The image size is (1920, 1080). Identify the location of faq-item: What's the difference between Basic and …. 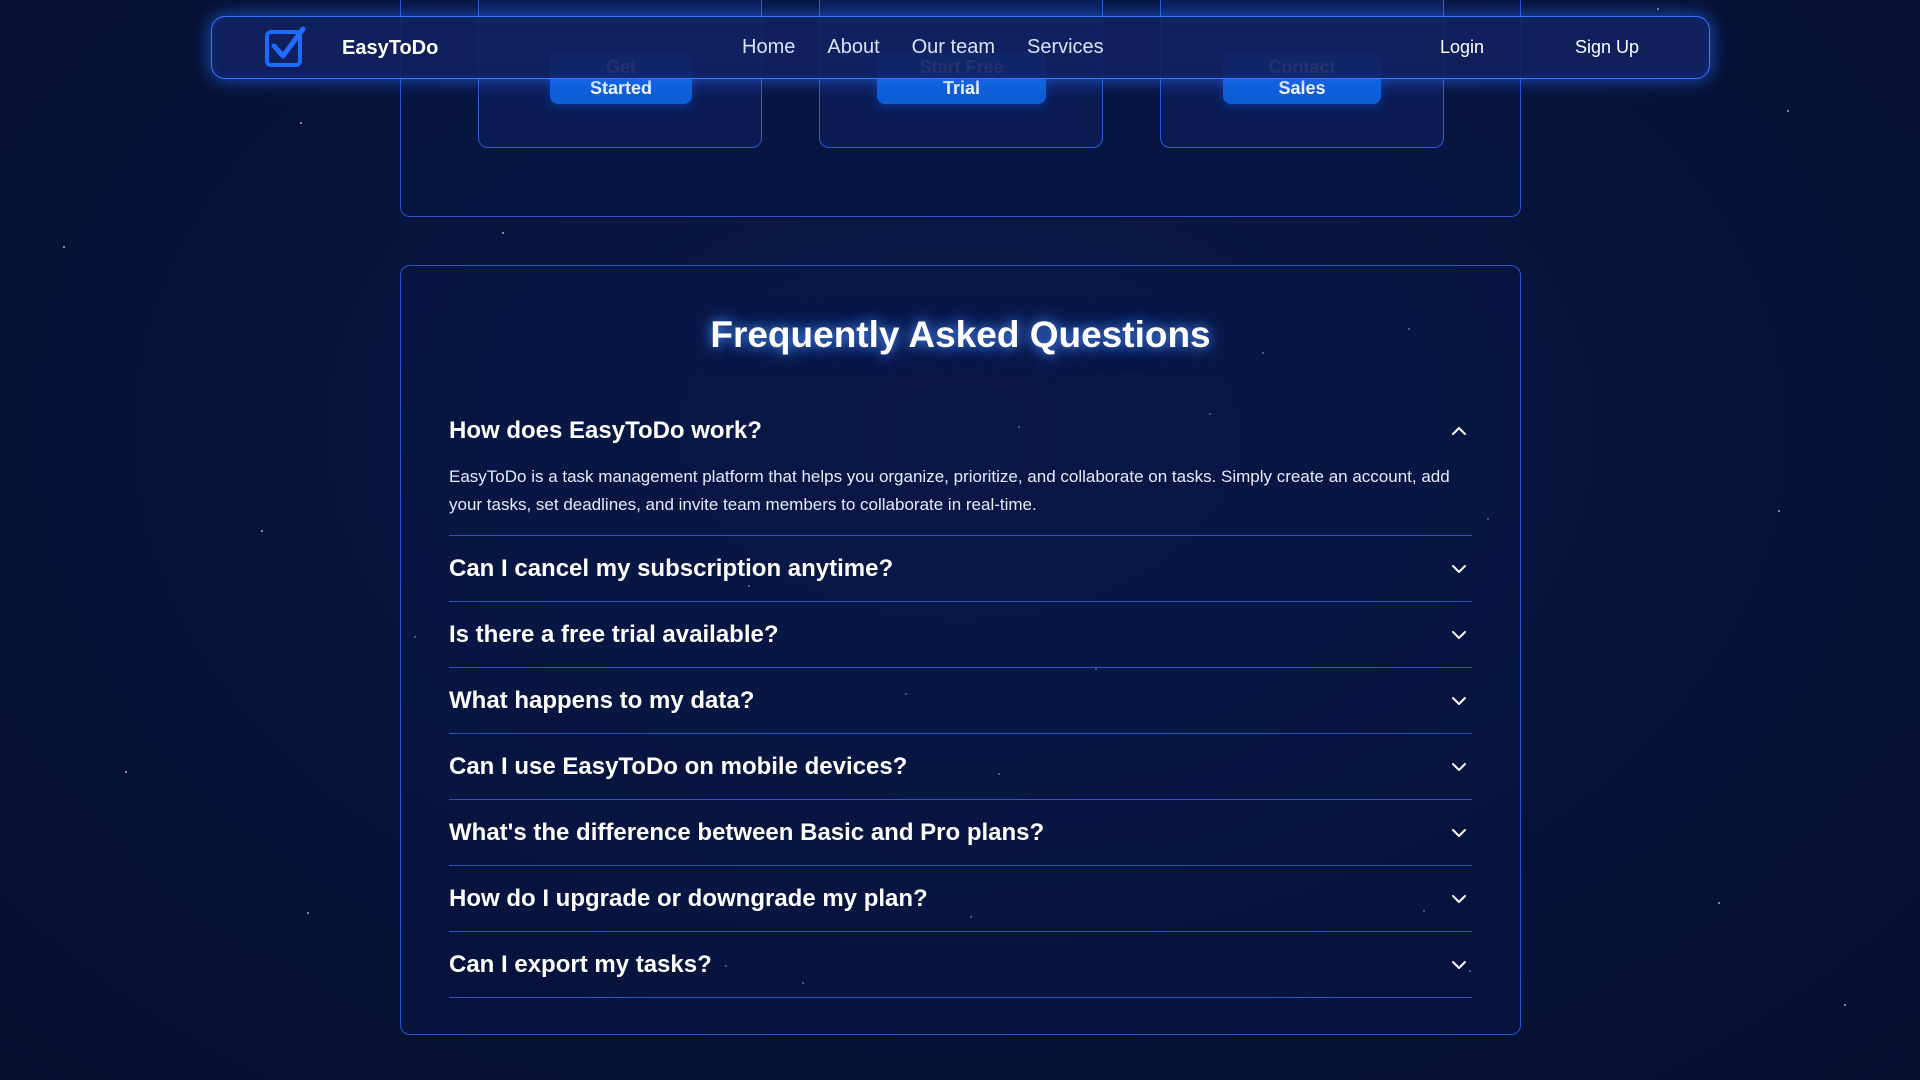
(960, 833).